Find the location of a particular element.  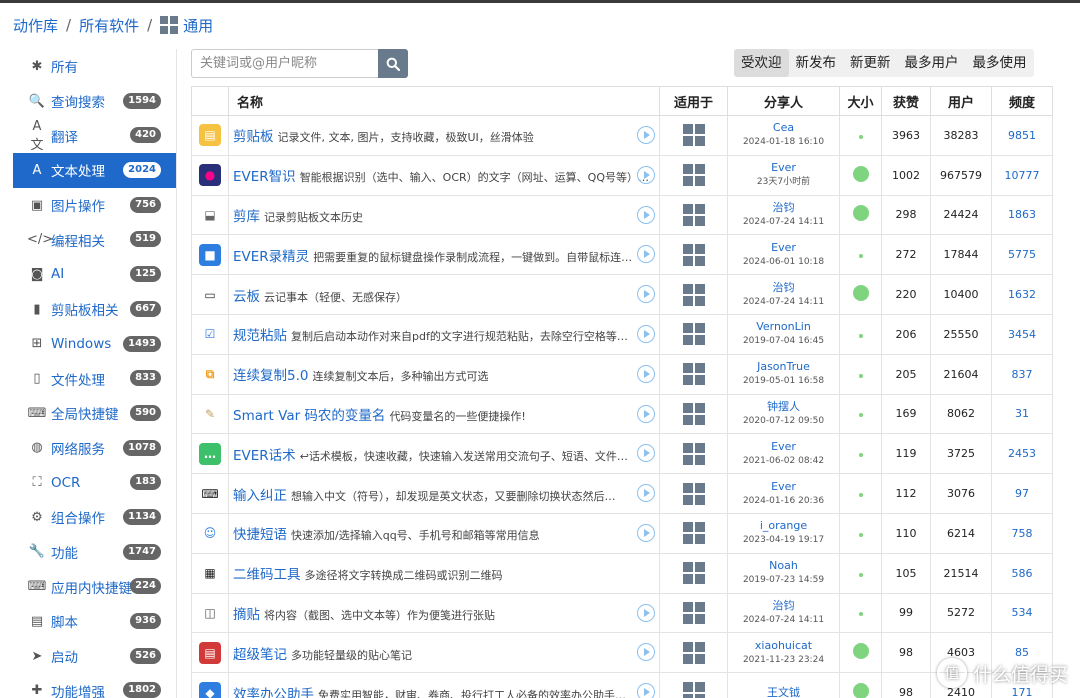

frequency-link: 9851 is located at coordinates (1022, 135).